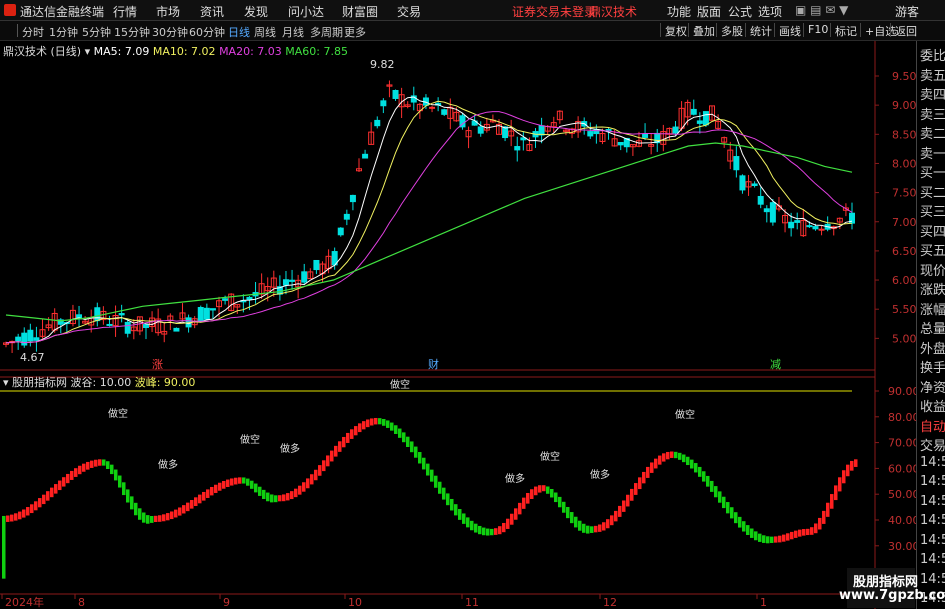  What do you see at coordinates (207, 32) in the screenshot?
I see `period-60min: 60分钟` at bounding box center [207, 32].